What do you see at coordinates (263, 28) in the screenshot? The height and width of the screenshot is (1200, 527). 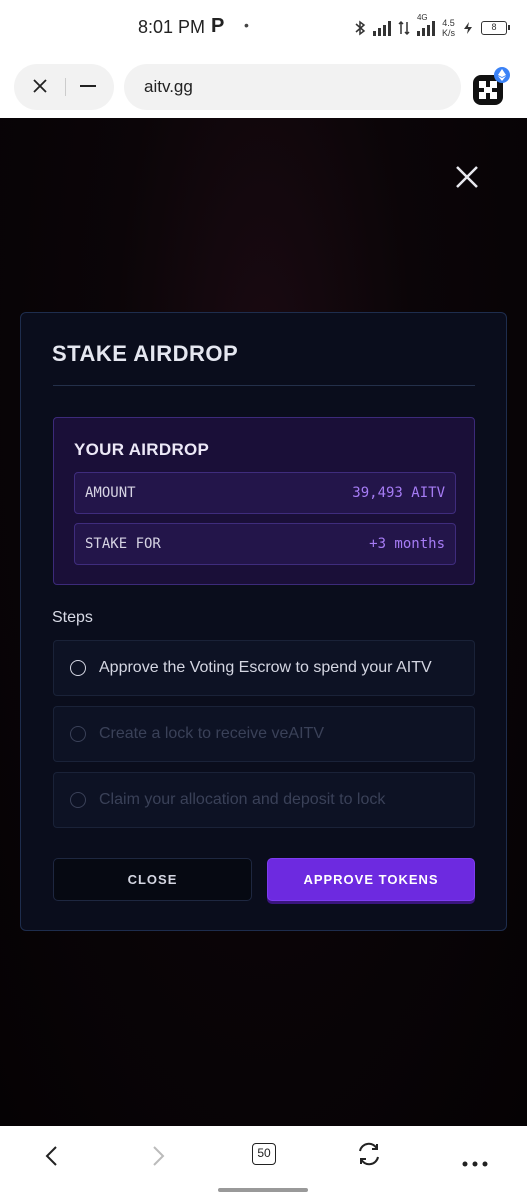 I see `status-bar: 8:01 PM P • 4G 4.5 K/s 8` at bounding box center [263, 28].